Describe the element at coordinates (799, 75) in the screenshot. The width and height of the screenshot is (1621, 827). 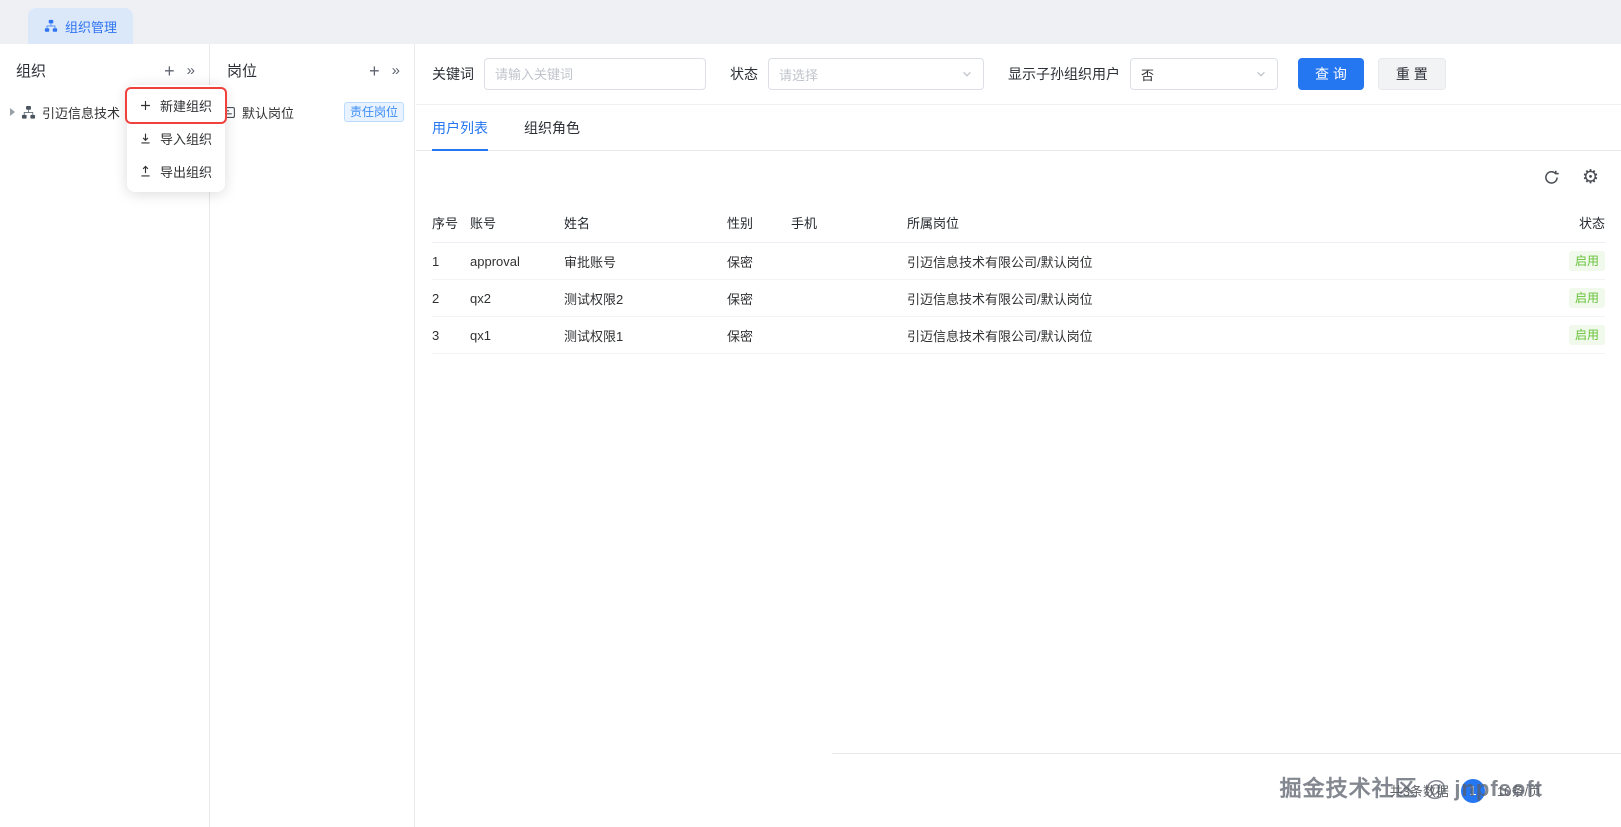
I see `status-select-placeholder: 请选择` at that location.